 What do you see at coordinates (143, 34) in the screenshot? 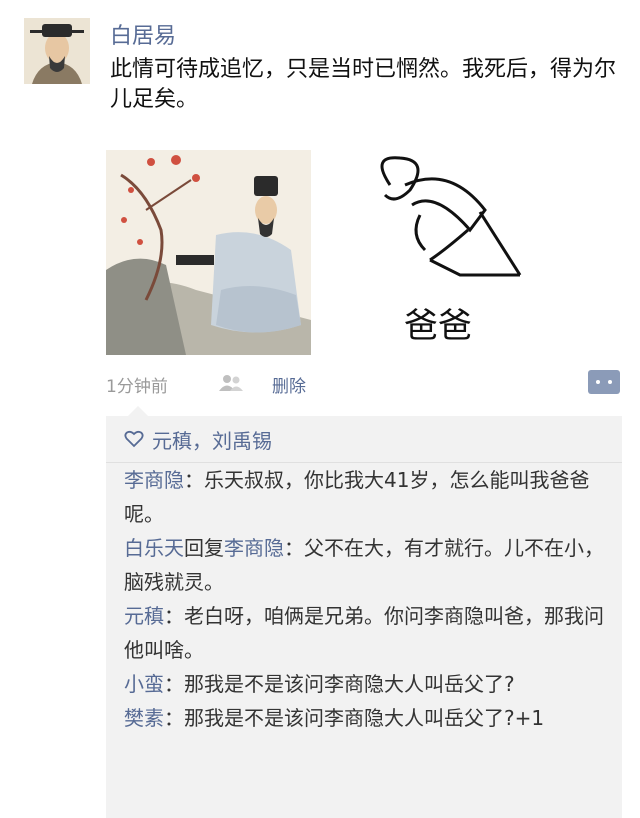
I see `author-name: 白居易` at bounding box center [143, 34].